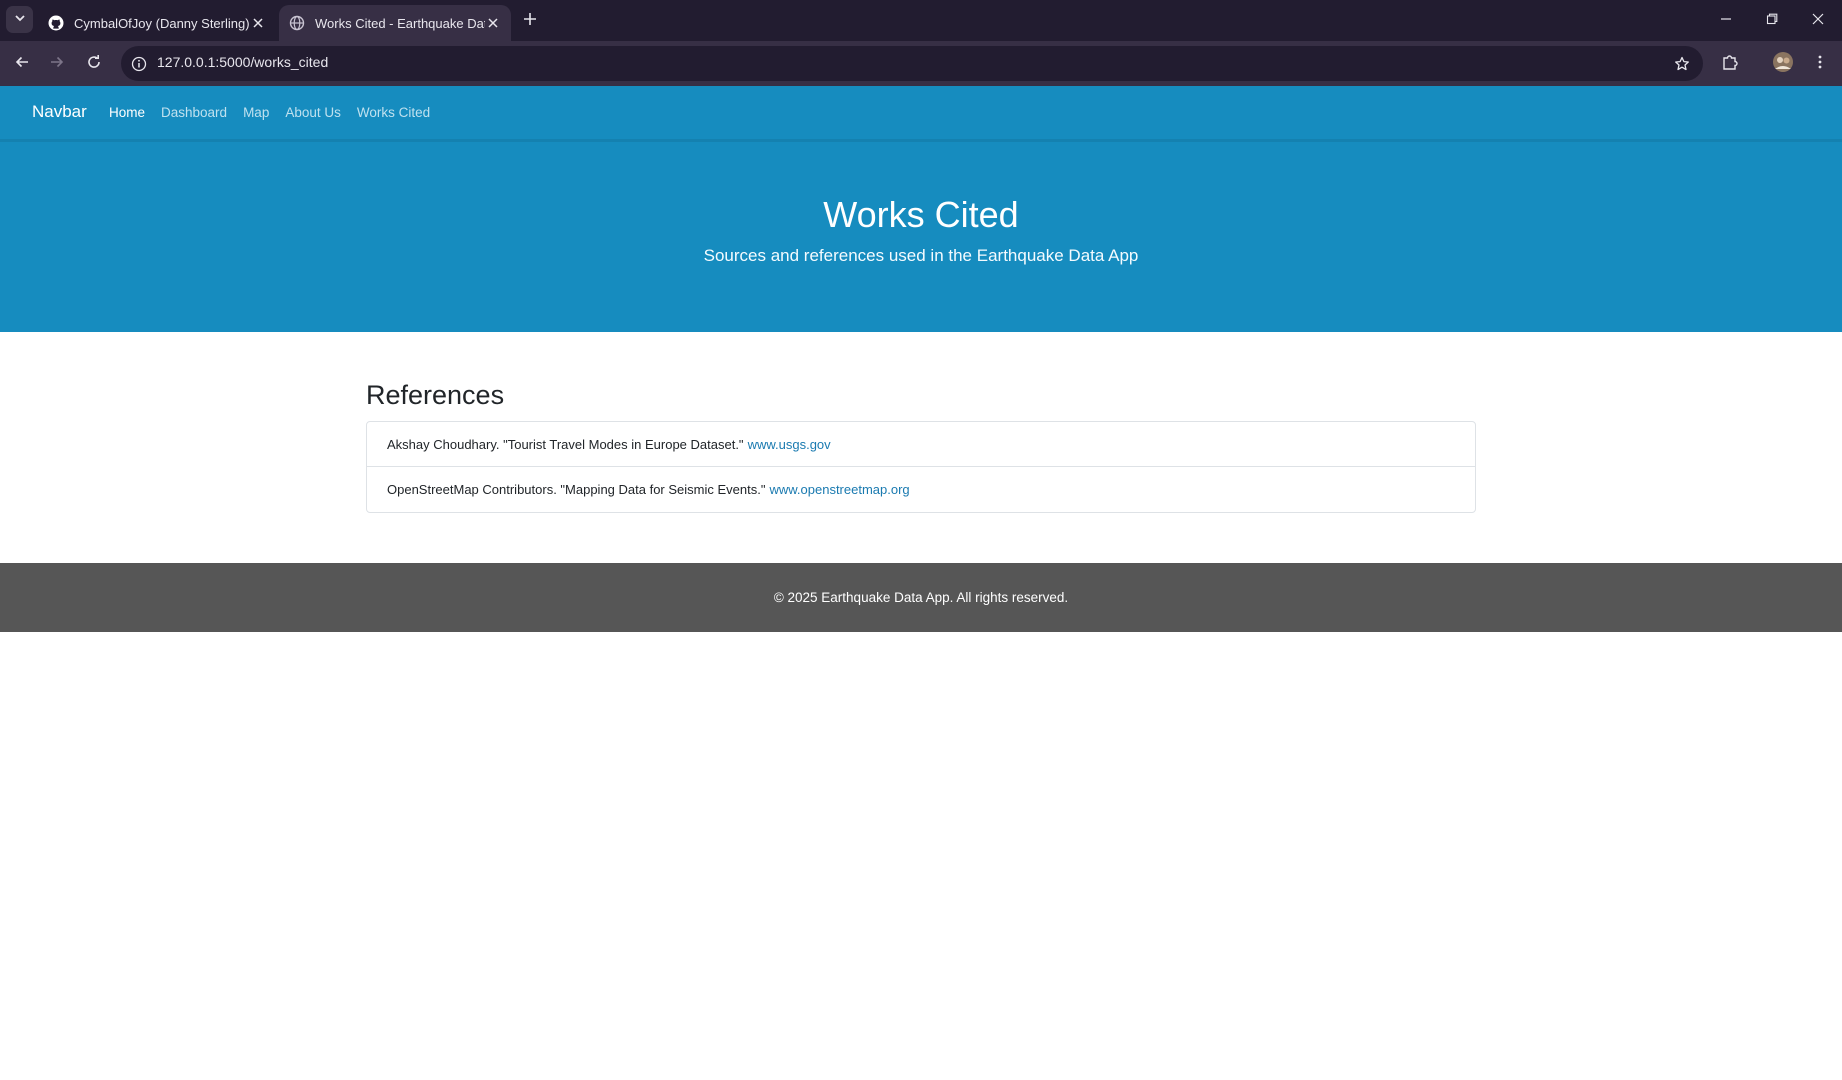  What do you see at coordinates (1682, 64) in the screenshot?
I see `bookmark-star-icon` at bounding box center [1682, 64].